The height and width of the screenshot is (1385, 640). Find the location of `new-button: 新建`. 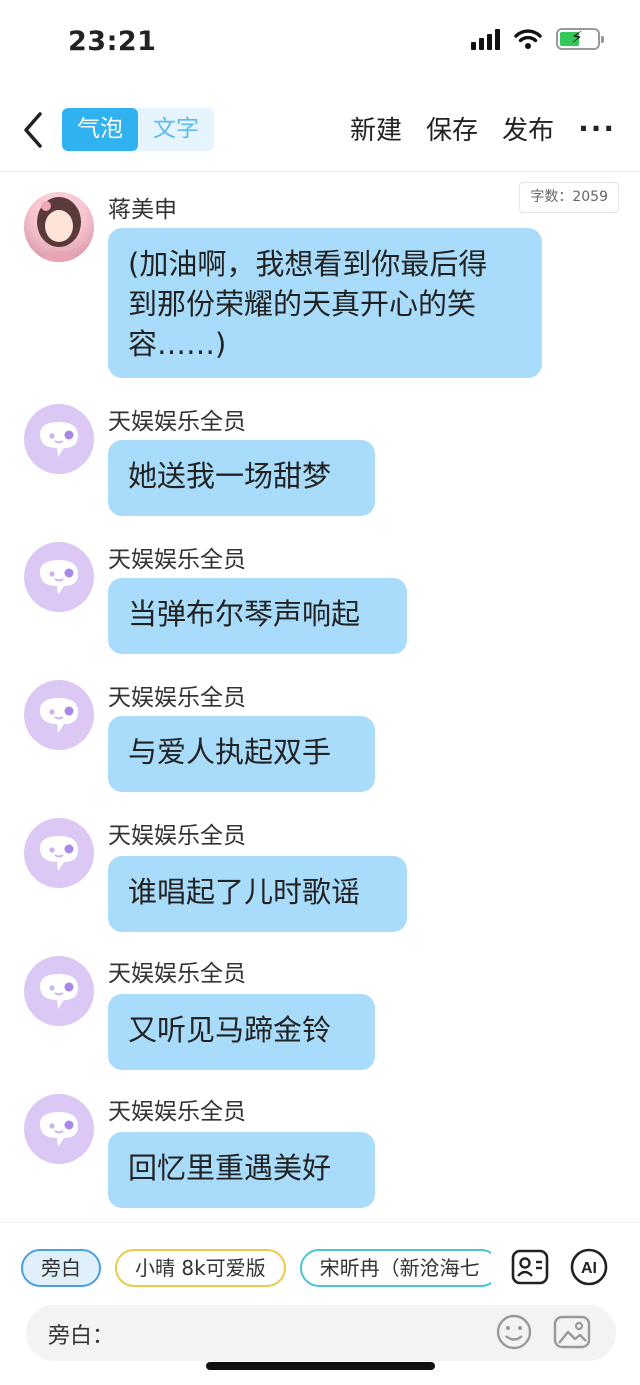

new-button: 新建 is located at coordinates (376, 128).